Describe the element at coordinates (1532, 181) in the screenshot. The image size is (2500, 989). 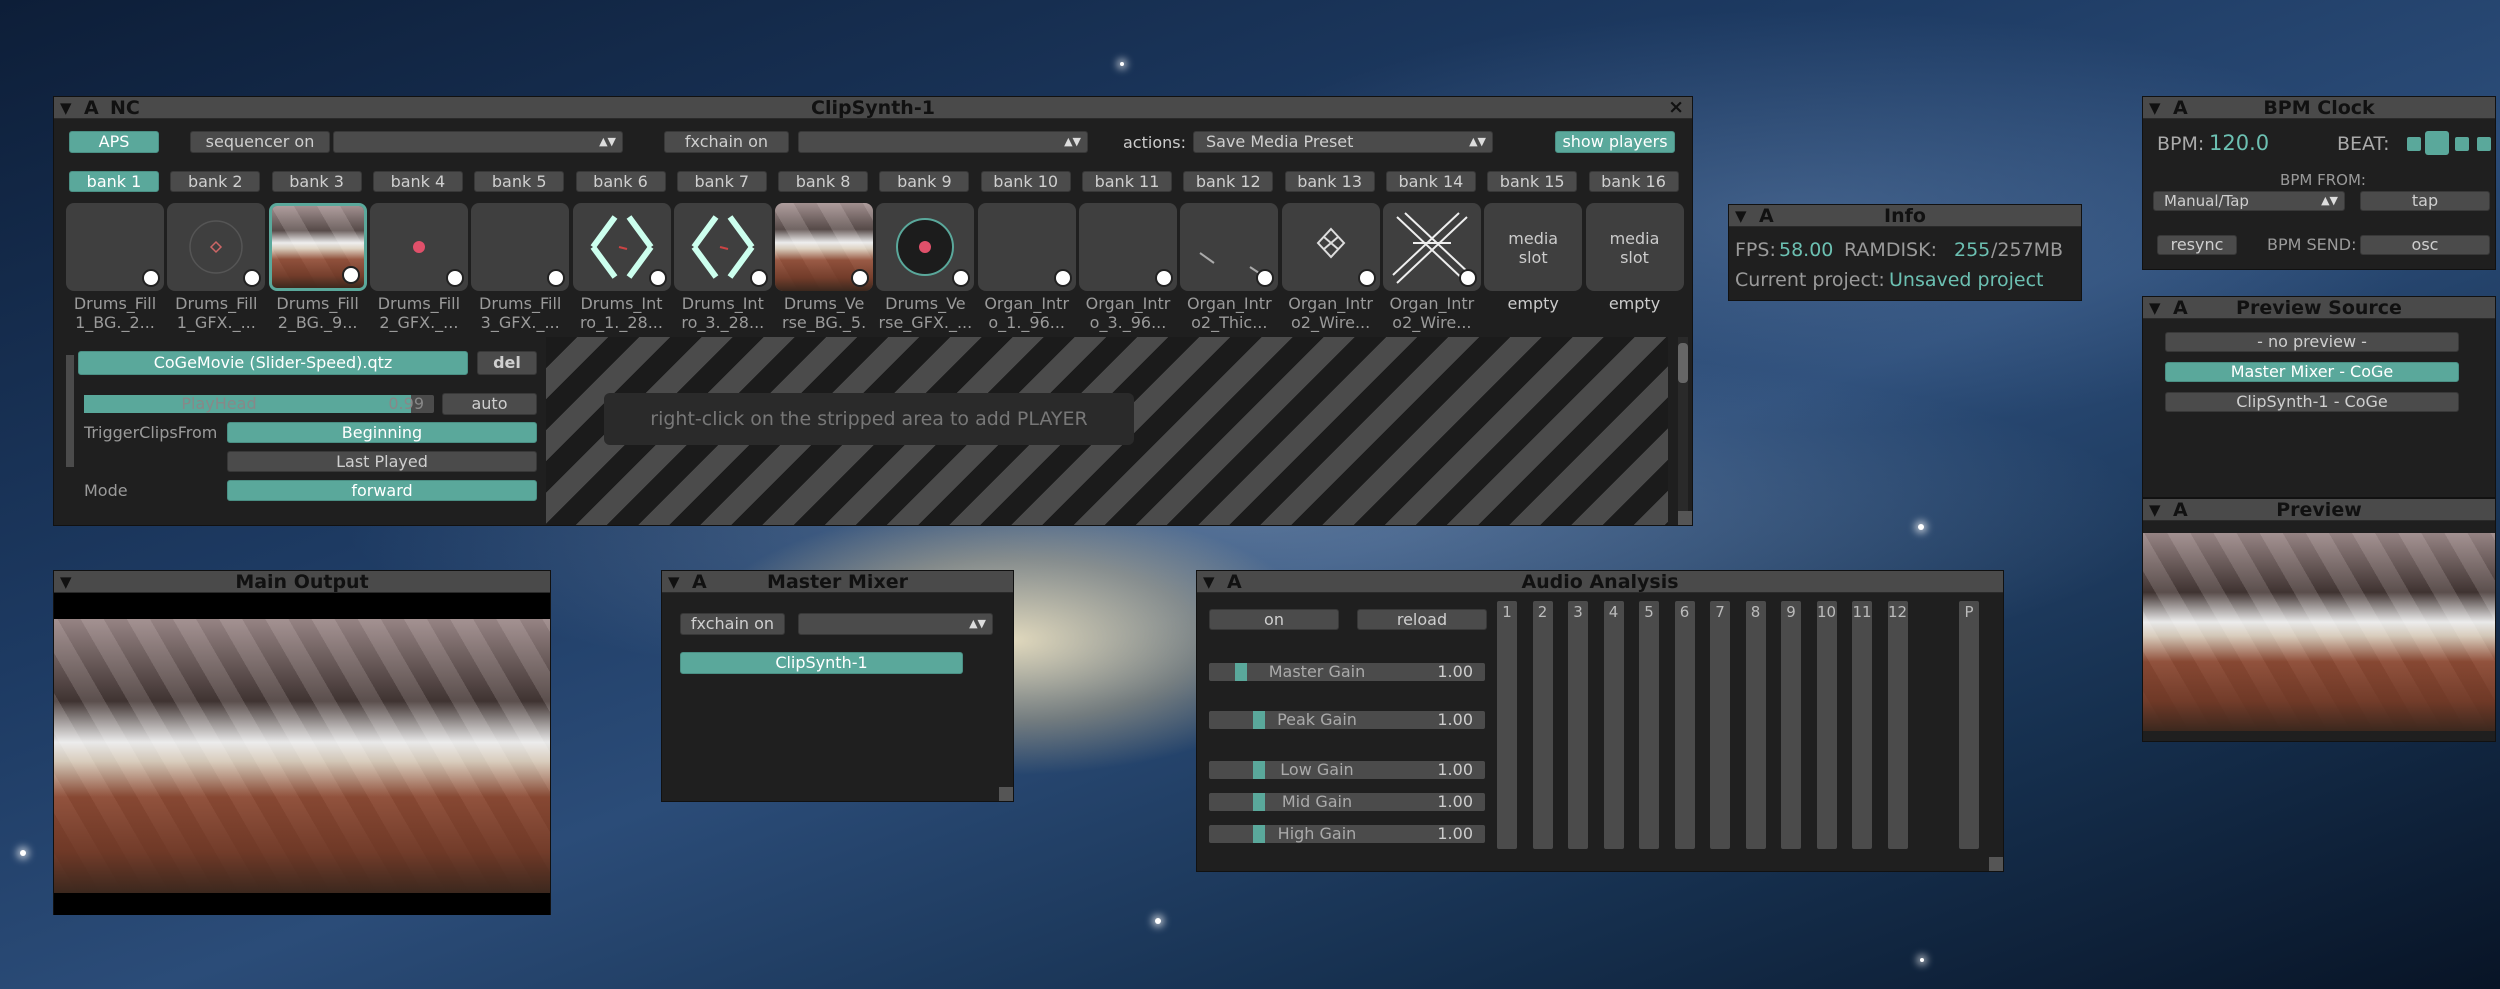
I see `bank-tab: bank 15` at that location.